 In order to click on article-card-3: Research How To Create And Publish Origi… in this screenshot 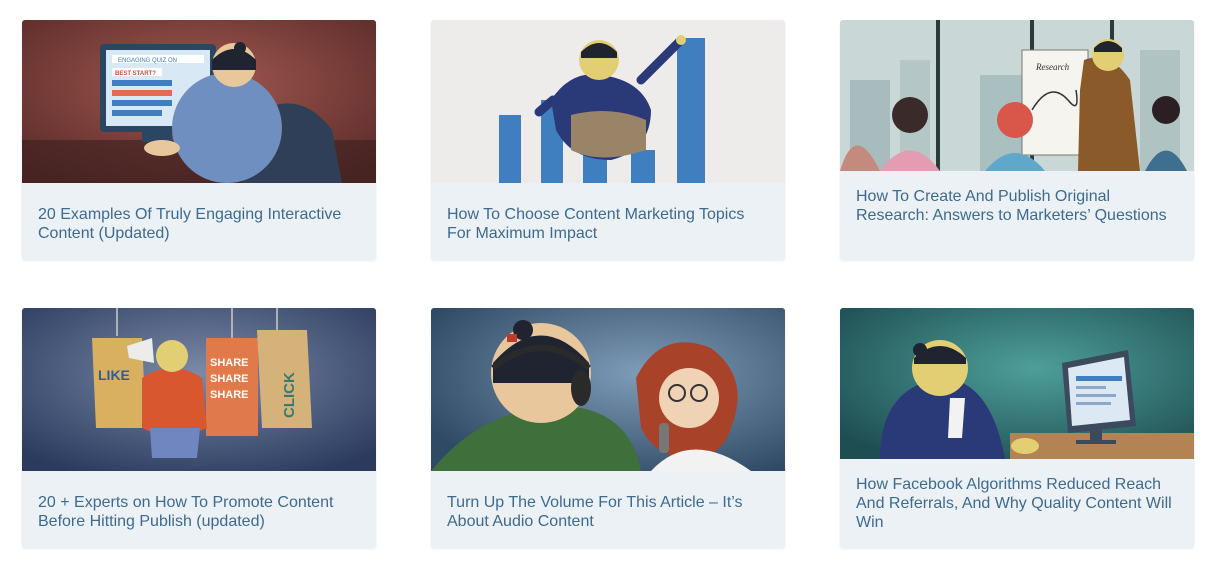, I will do `click(1017, 140)`.